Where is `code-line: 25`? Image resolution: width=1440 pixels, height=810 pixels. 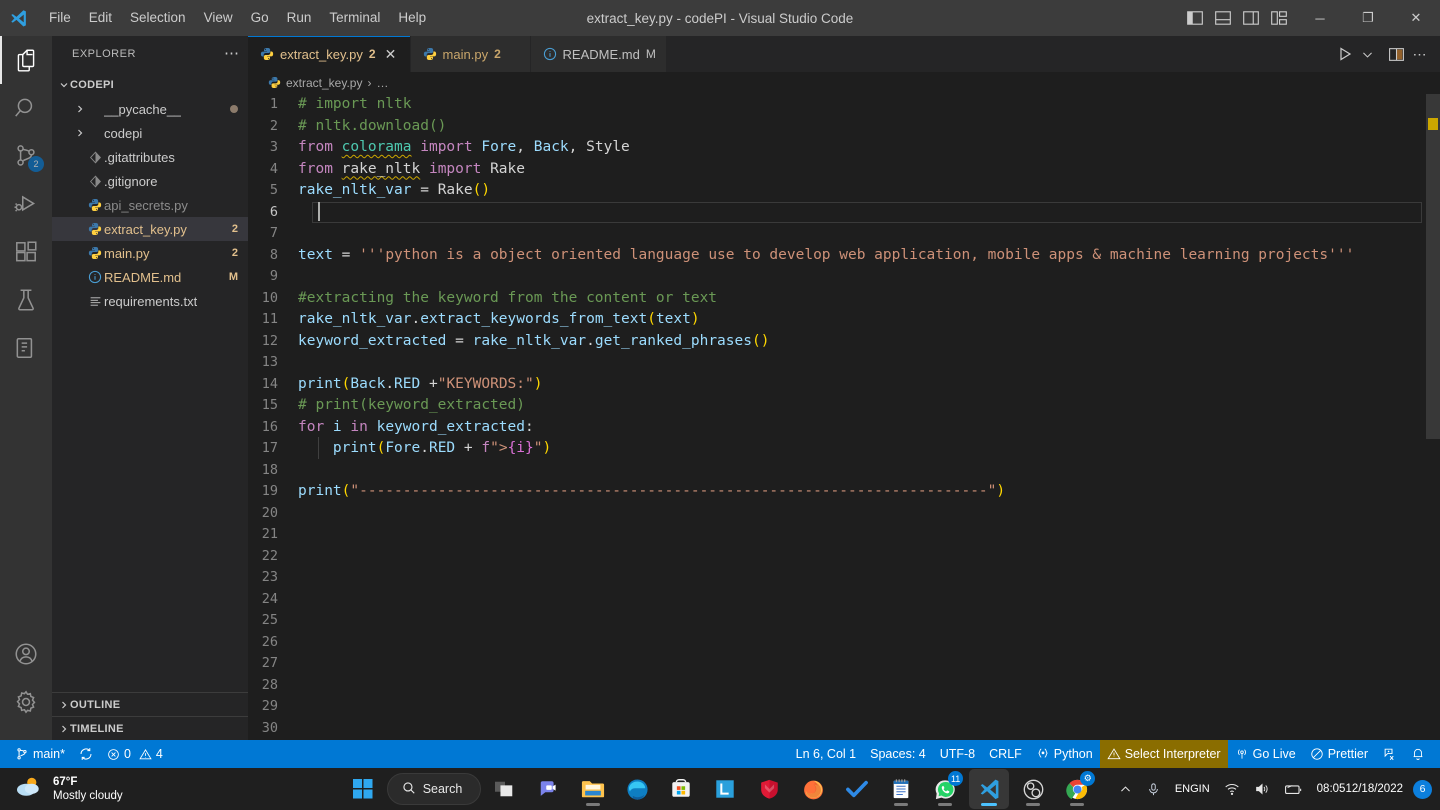
code-line: 25 is located at coordinates (844, 621).